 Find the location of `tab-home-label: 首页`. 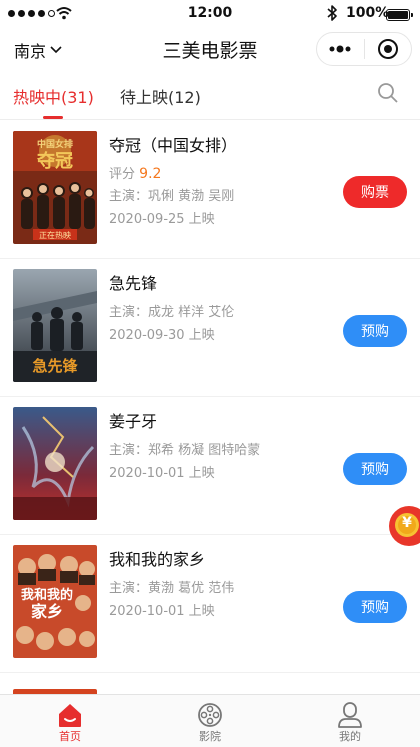

tab-home-label: 首页 is located at coordinates (70, 736).